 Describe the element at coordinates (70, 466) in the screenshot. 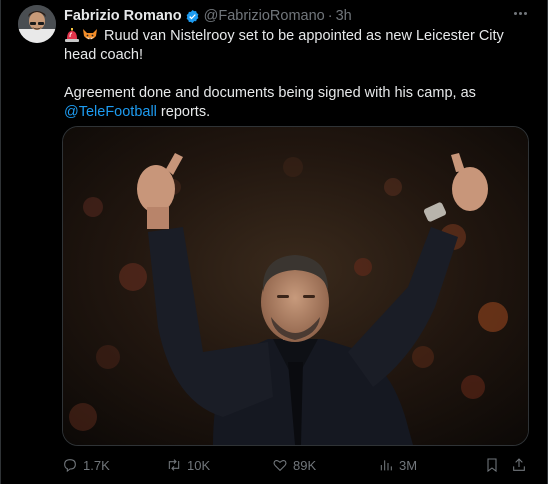

I see `reply-icon` at that location.